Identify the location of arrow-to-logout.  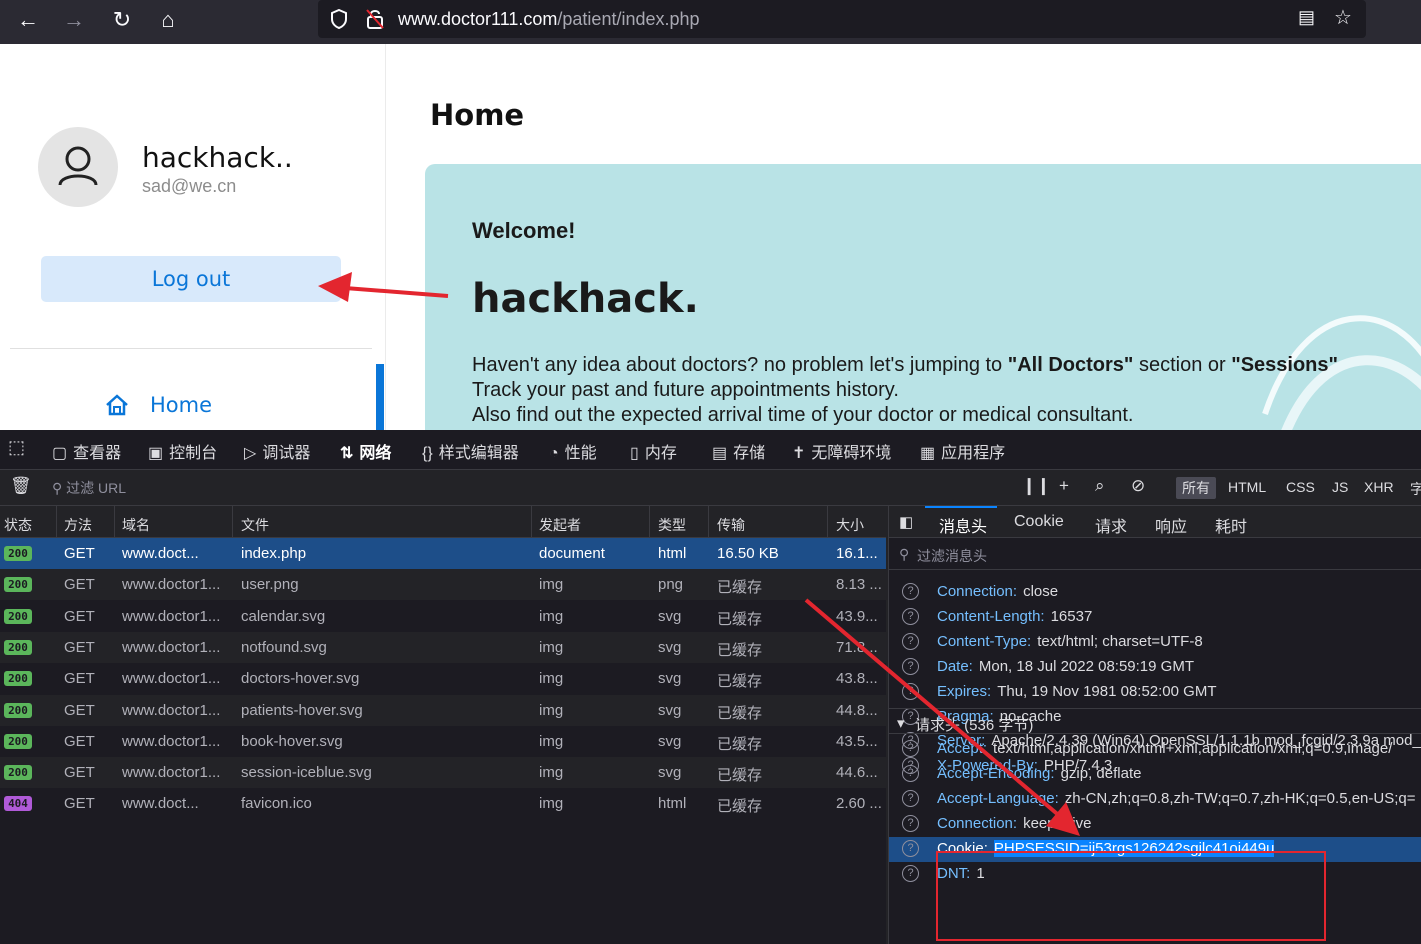
(396, 292).